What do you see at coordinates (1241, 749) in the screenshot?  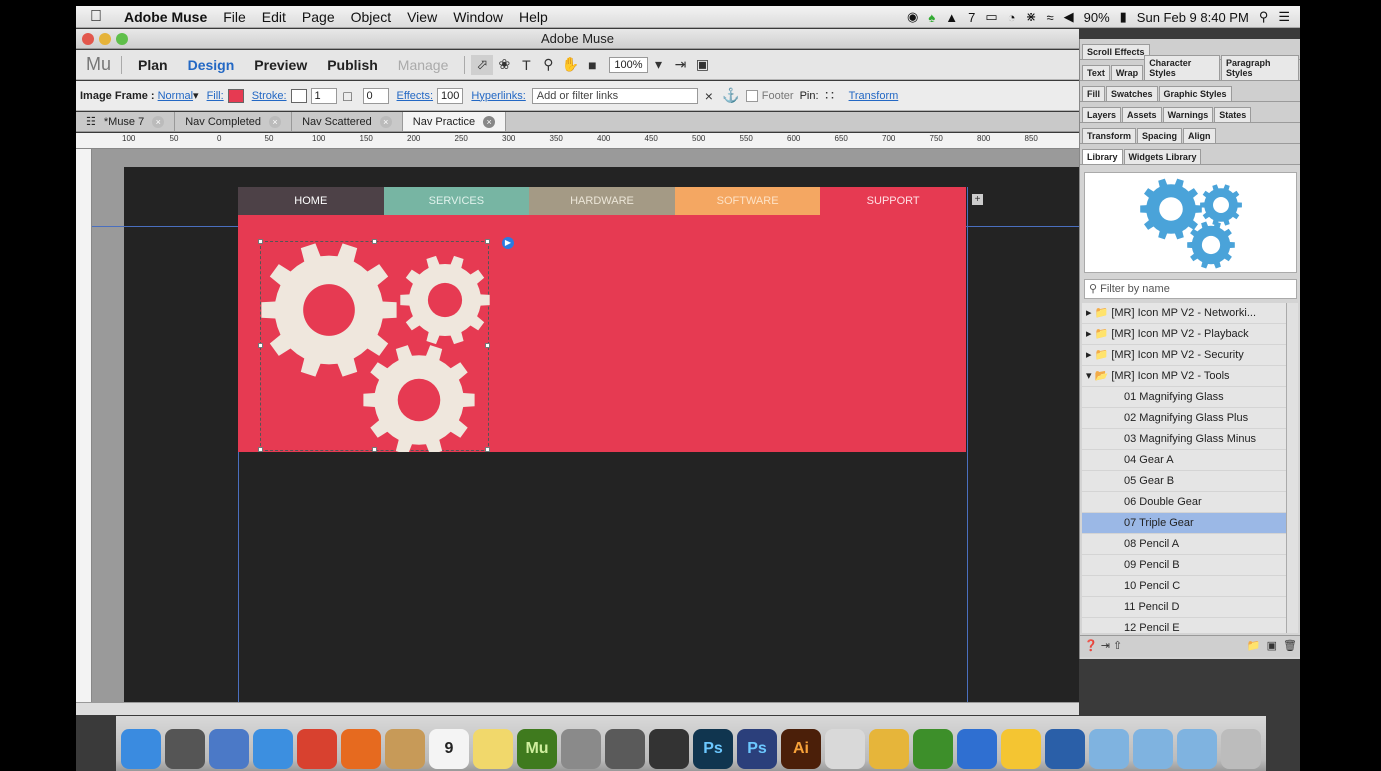 I see `trash-icon` at bounding box center [1241, 749].